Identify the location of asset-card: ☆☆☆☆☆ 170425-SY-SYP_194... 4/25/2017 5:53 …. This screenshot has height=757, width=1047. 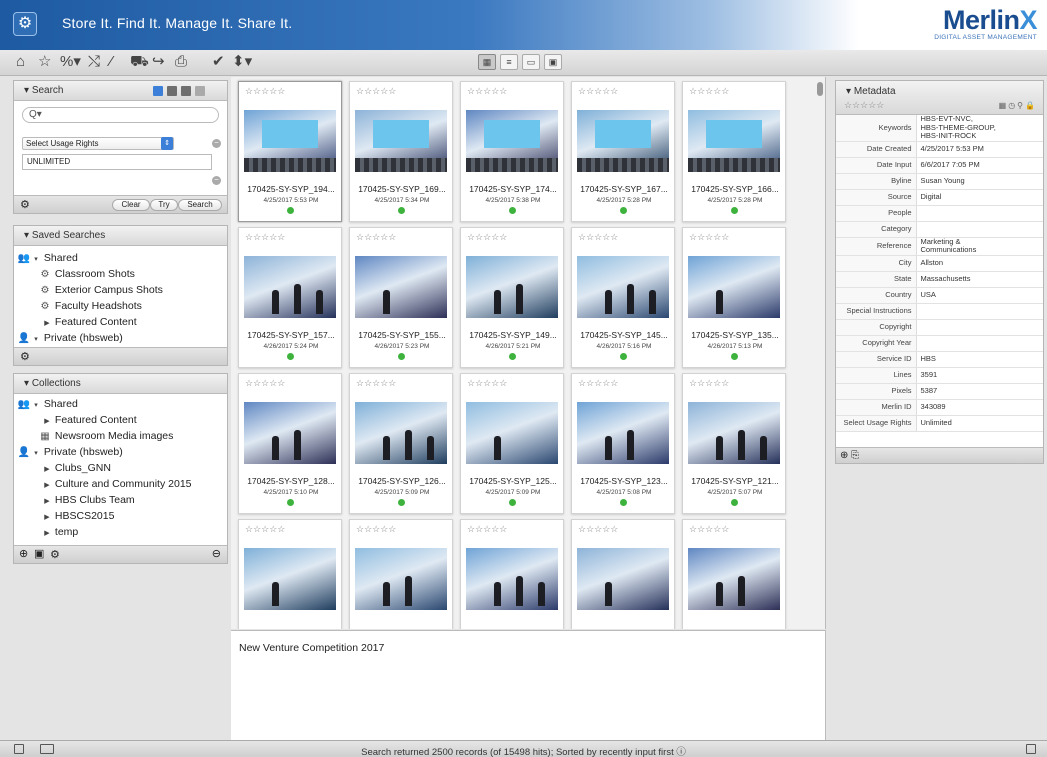
(290, 151).